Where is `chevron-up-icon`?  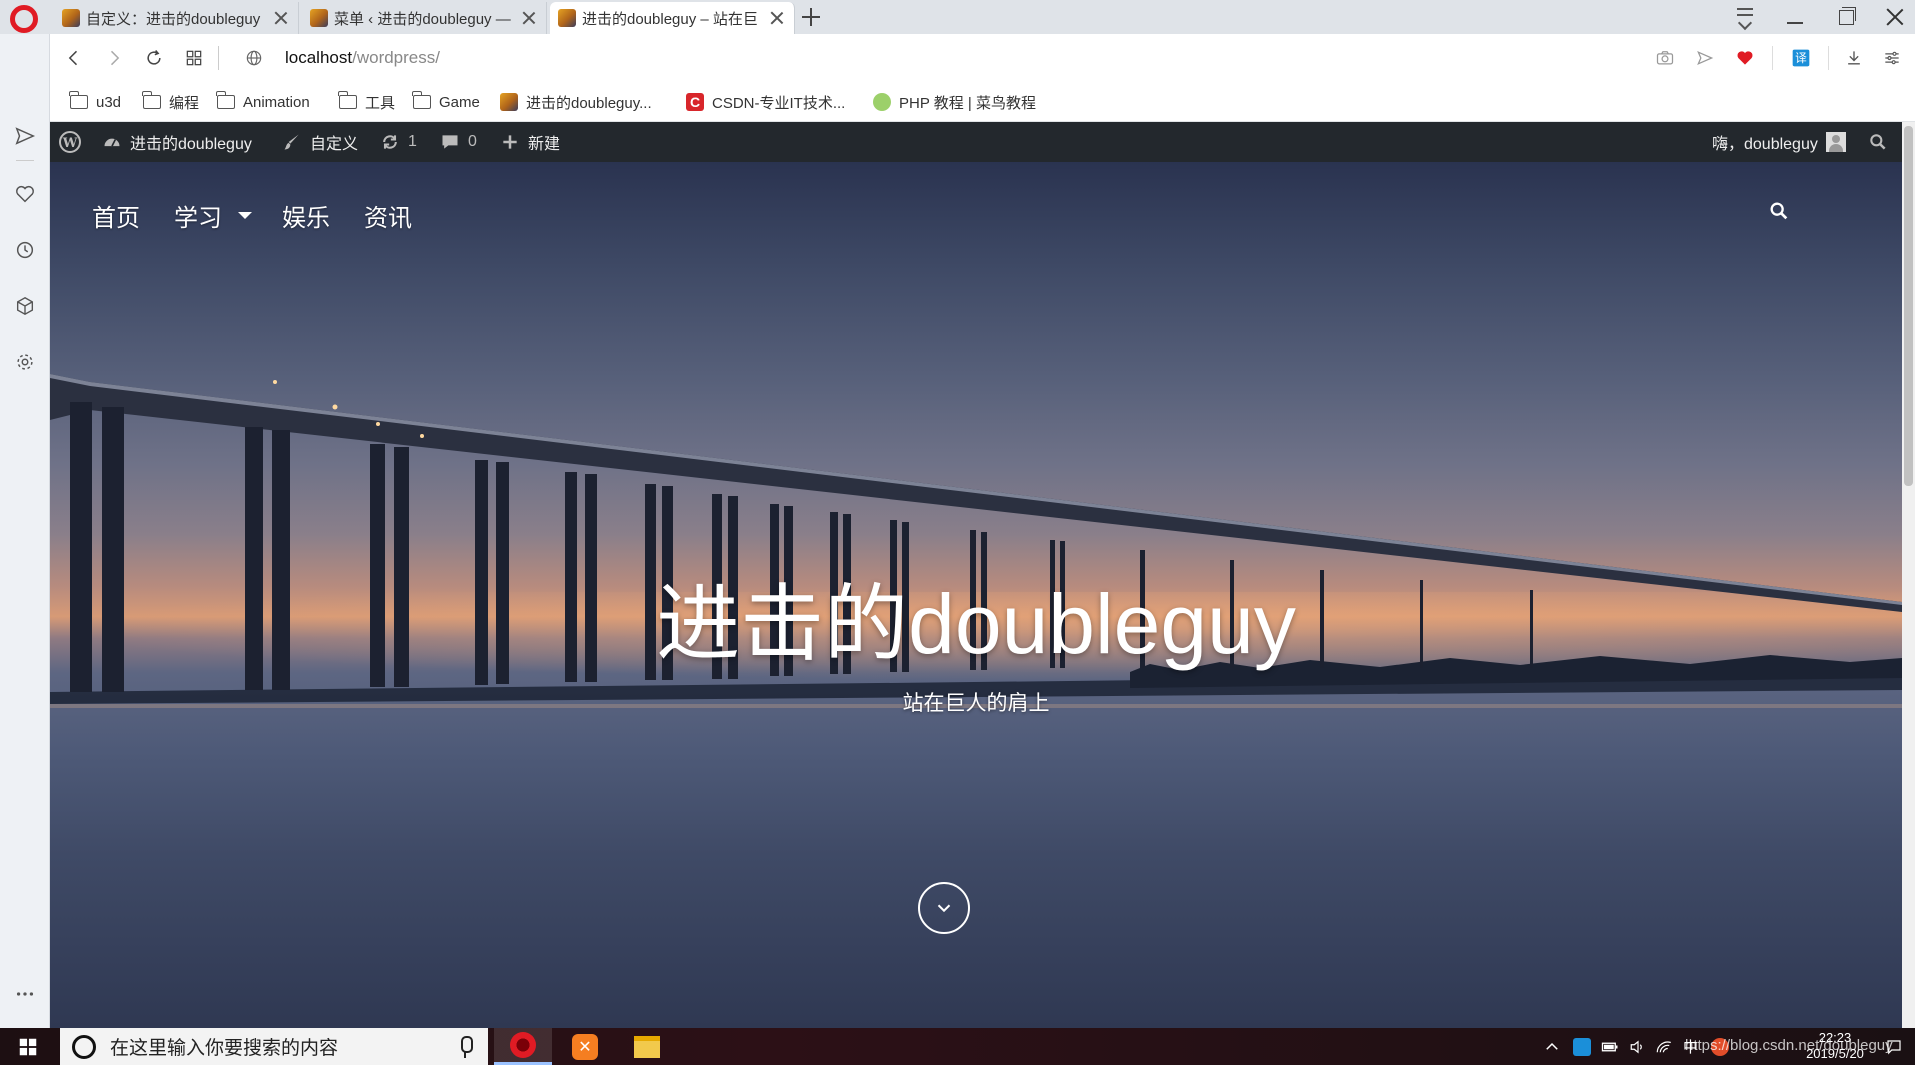
chevron-up-icon is located at coordinates (1552, 1047).